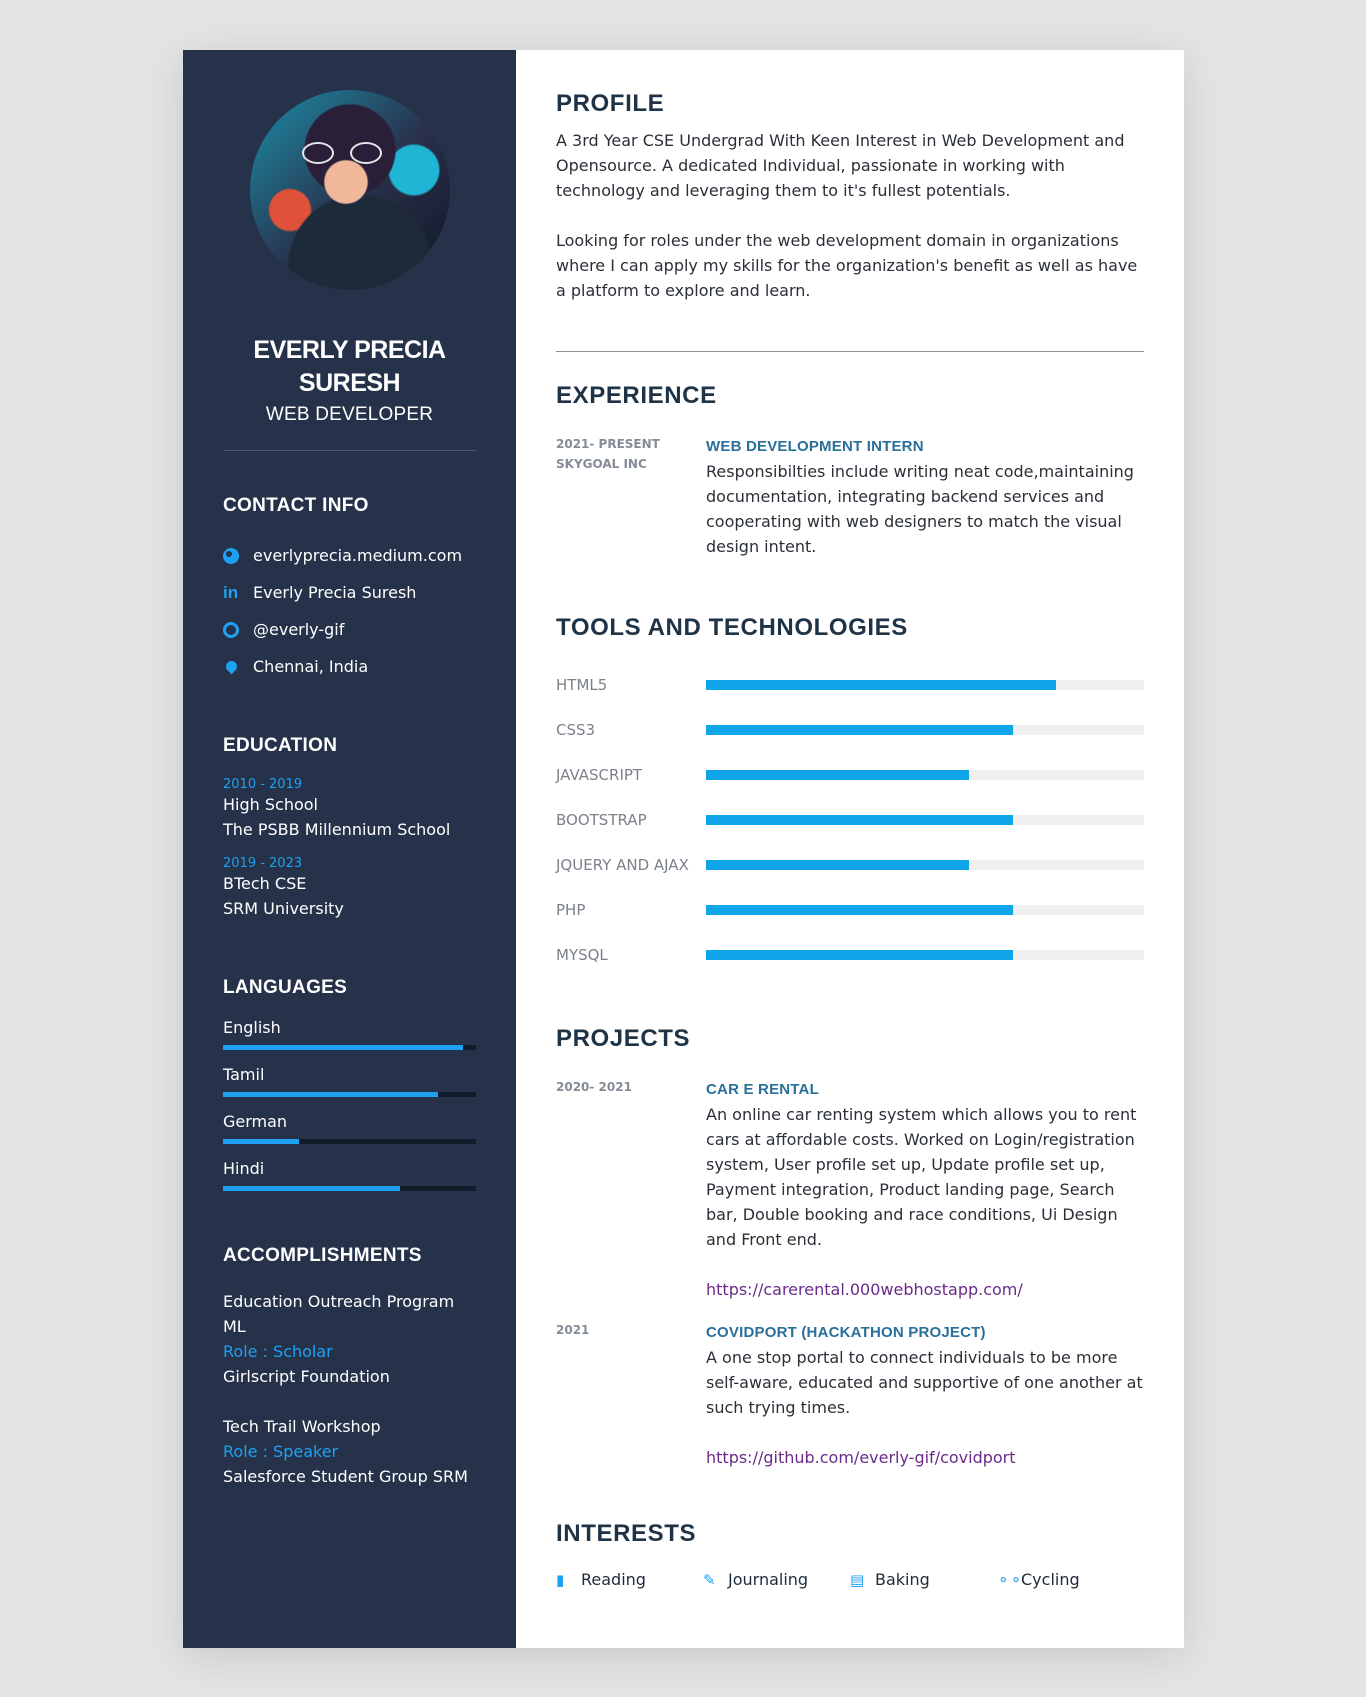 Image resolution: width=1366 pixels, height=1697 pixels. Describe the element at coordinates (349, 190) in the screenshot. I see `profile-avatar` at that location.